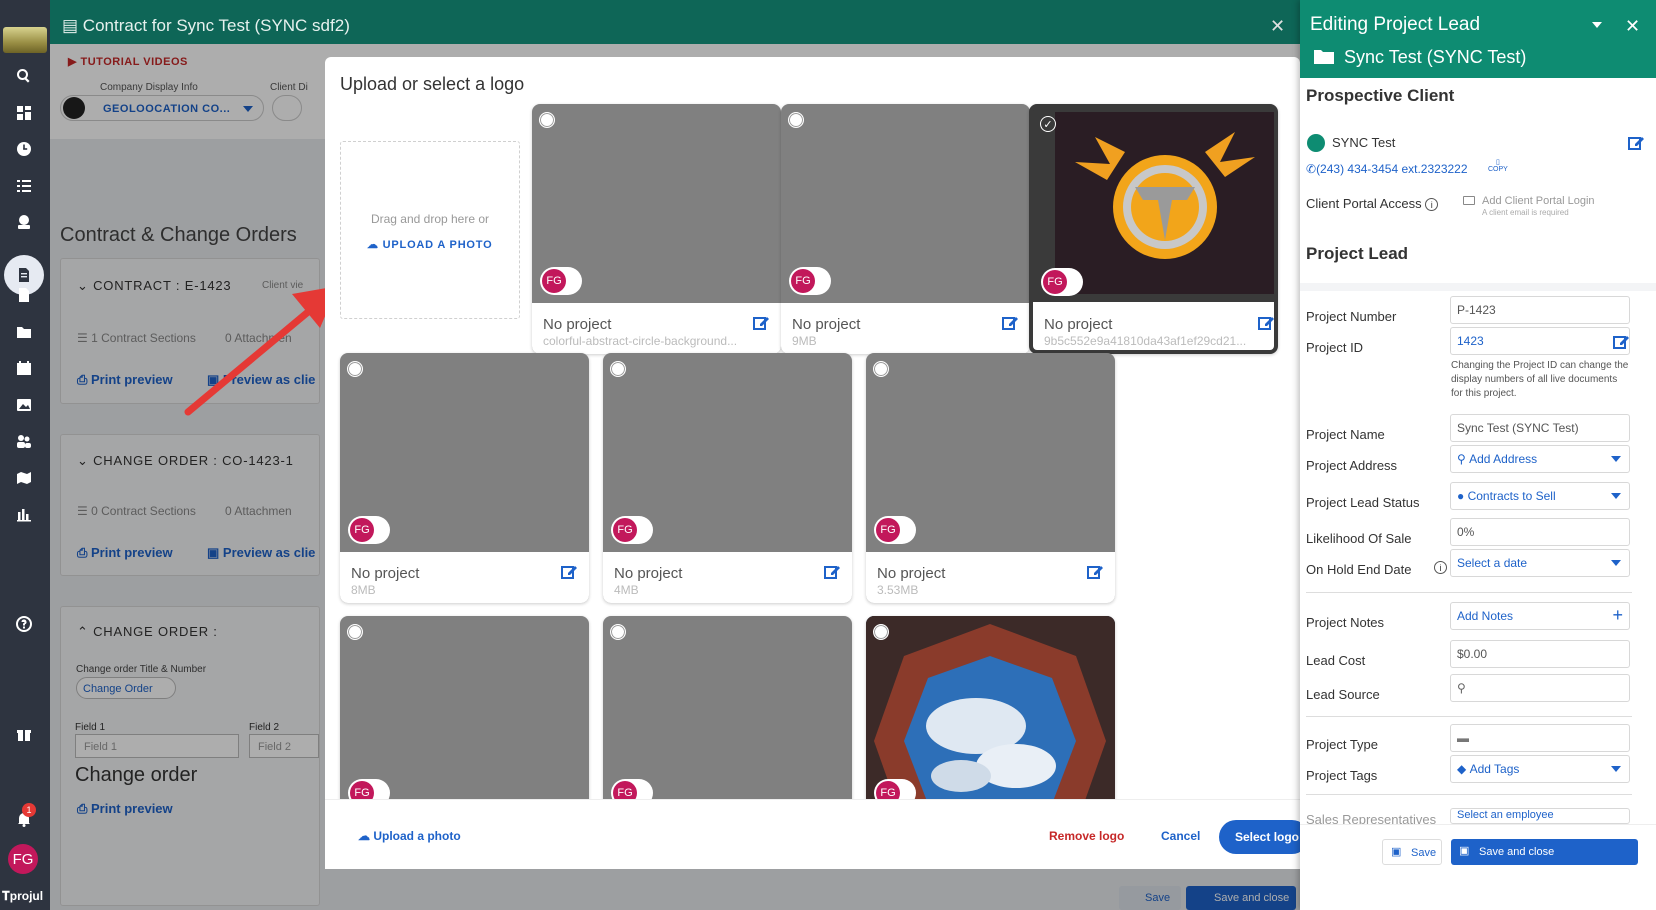 The image size is (1656, 910). Describe the element at coordinates (1494, 769) in the screenshot. I see `project-tags-value: Add Tags` at that location.